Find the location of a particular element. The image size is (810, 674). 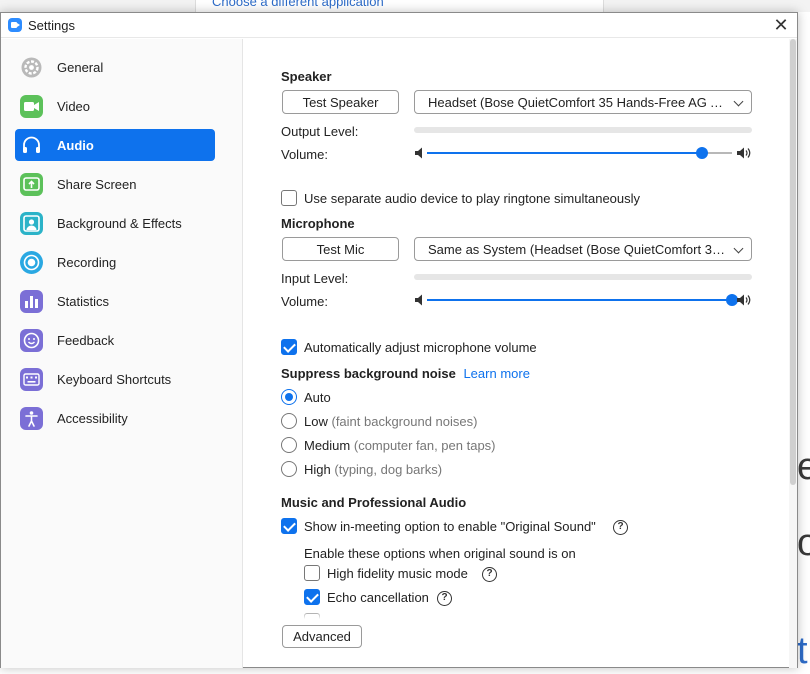

sidebar-item-label: Statistics is located at coordinates (83, 301).